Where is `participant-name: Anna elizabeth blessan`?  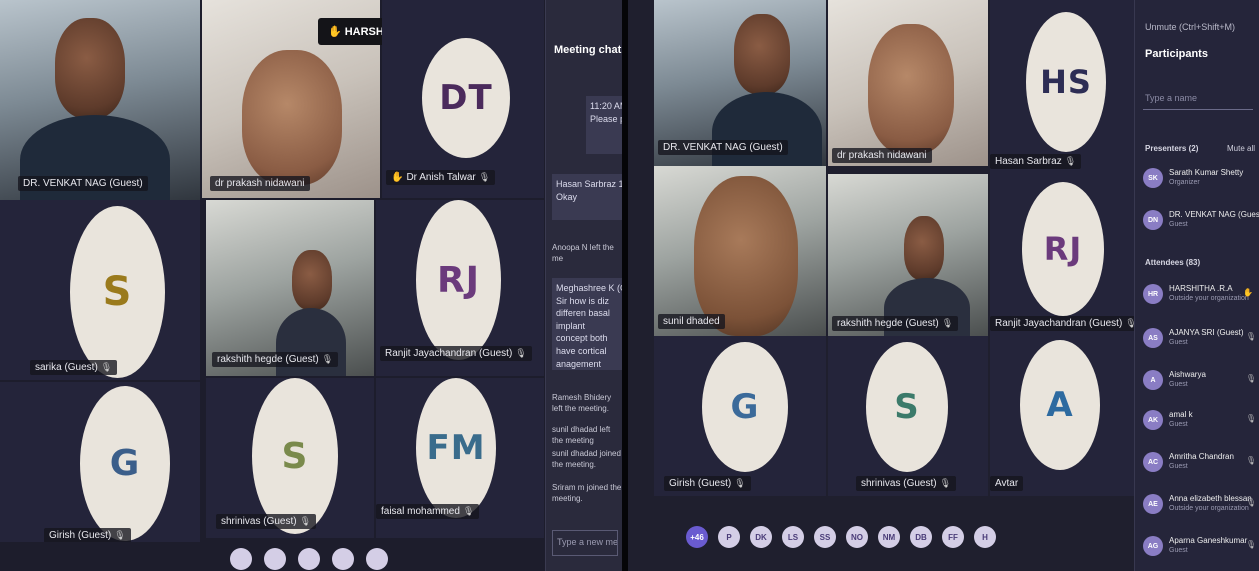 participant-name: Anna elizabeth blessan is located at coordinates (1210, 498).